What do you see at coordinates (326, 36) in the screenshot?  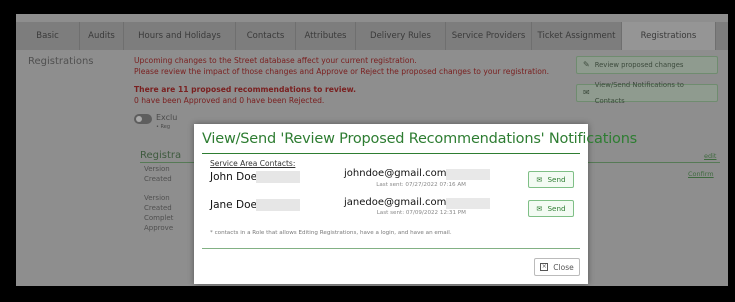 I see `tab-attributes: Attributes` at bounding box center [326, 36].